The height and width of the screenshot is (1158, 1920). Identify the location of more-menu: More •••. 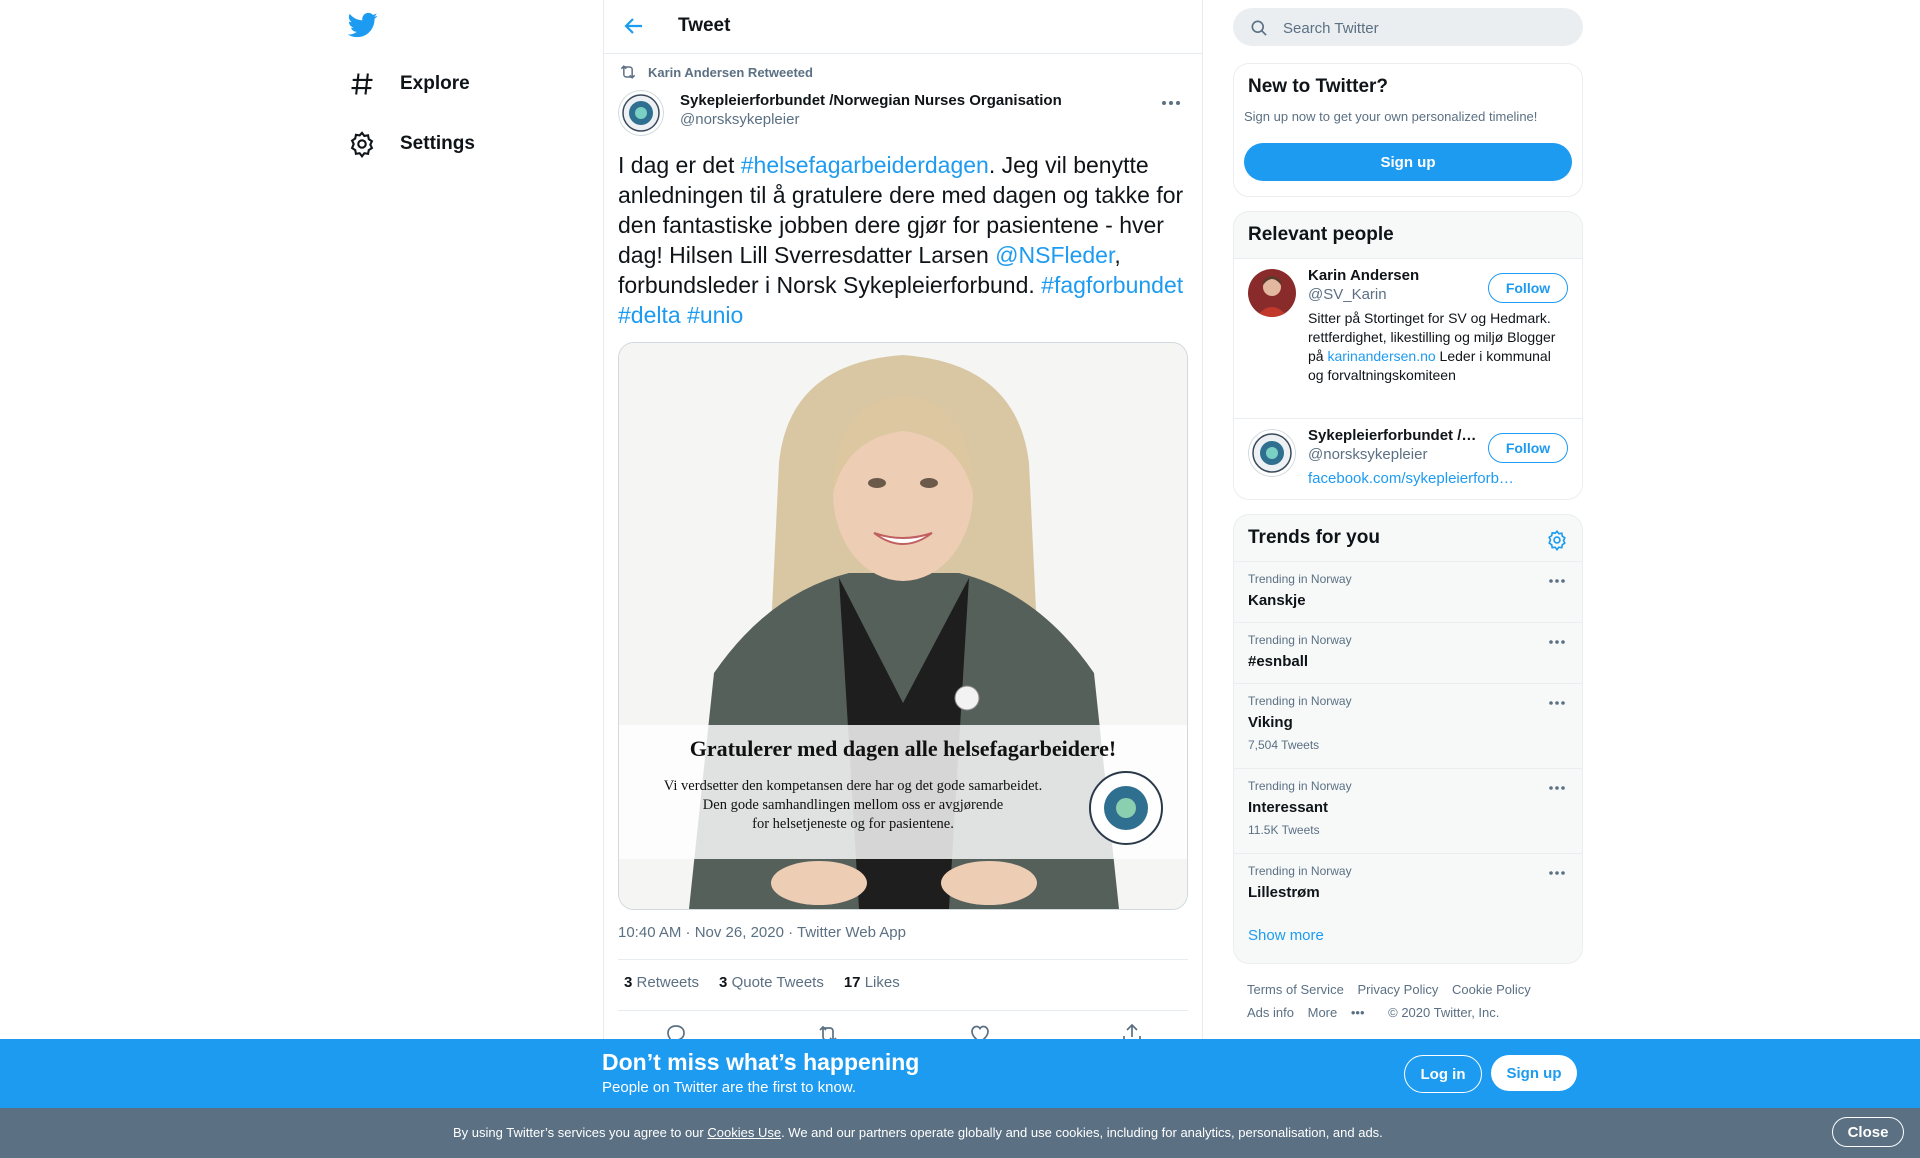
(1341, 1012).